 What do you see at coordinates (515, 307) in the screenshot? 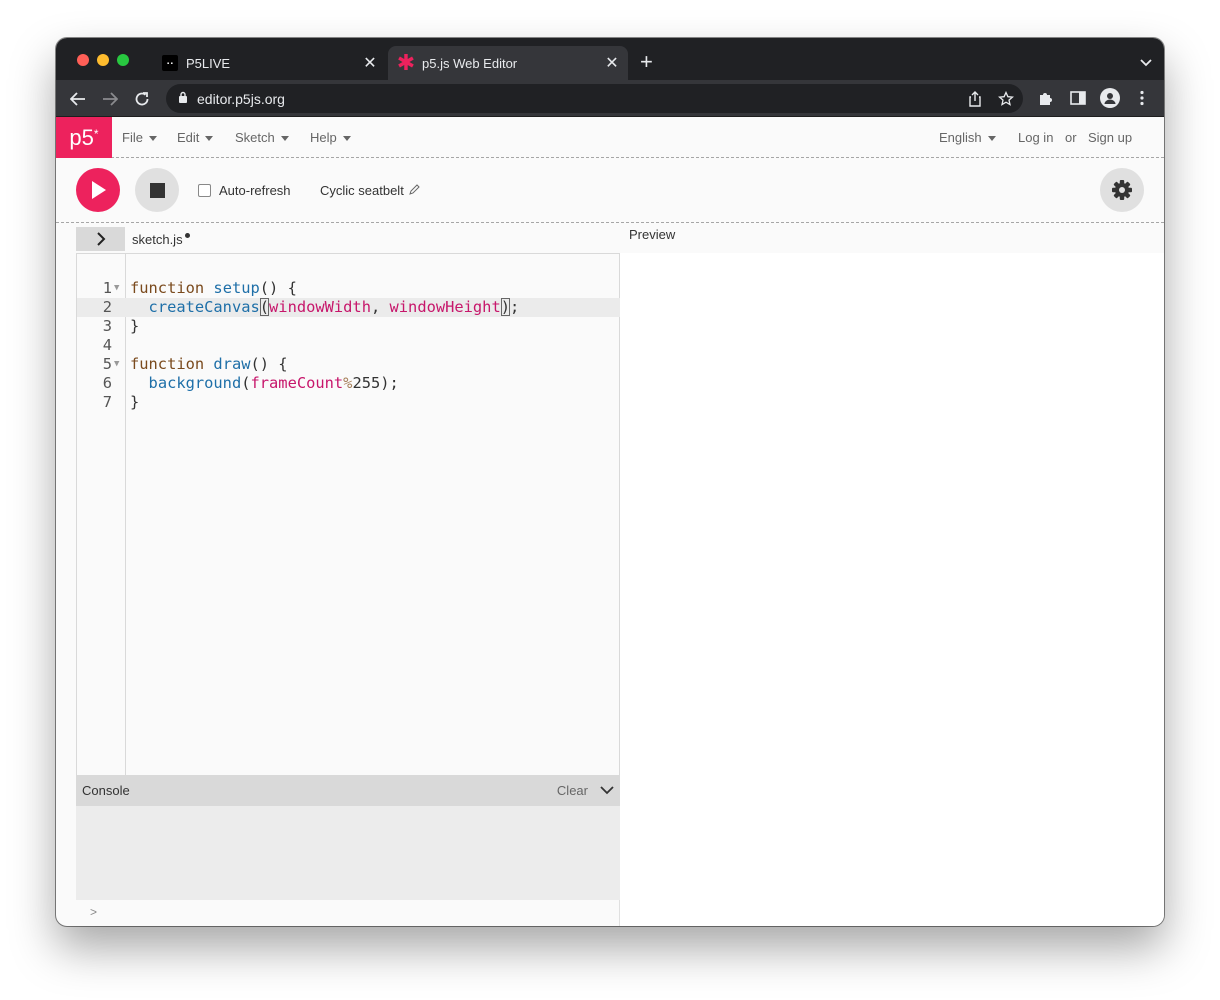
I see `code-token: ;` at bounding box center [515, 307].